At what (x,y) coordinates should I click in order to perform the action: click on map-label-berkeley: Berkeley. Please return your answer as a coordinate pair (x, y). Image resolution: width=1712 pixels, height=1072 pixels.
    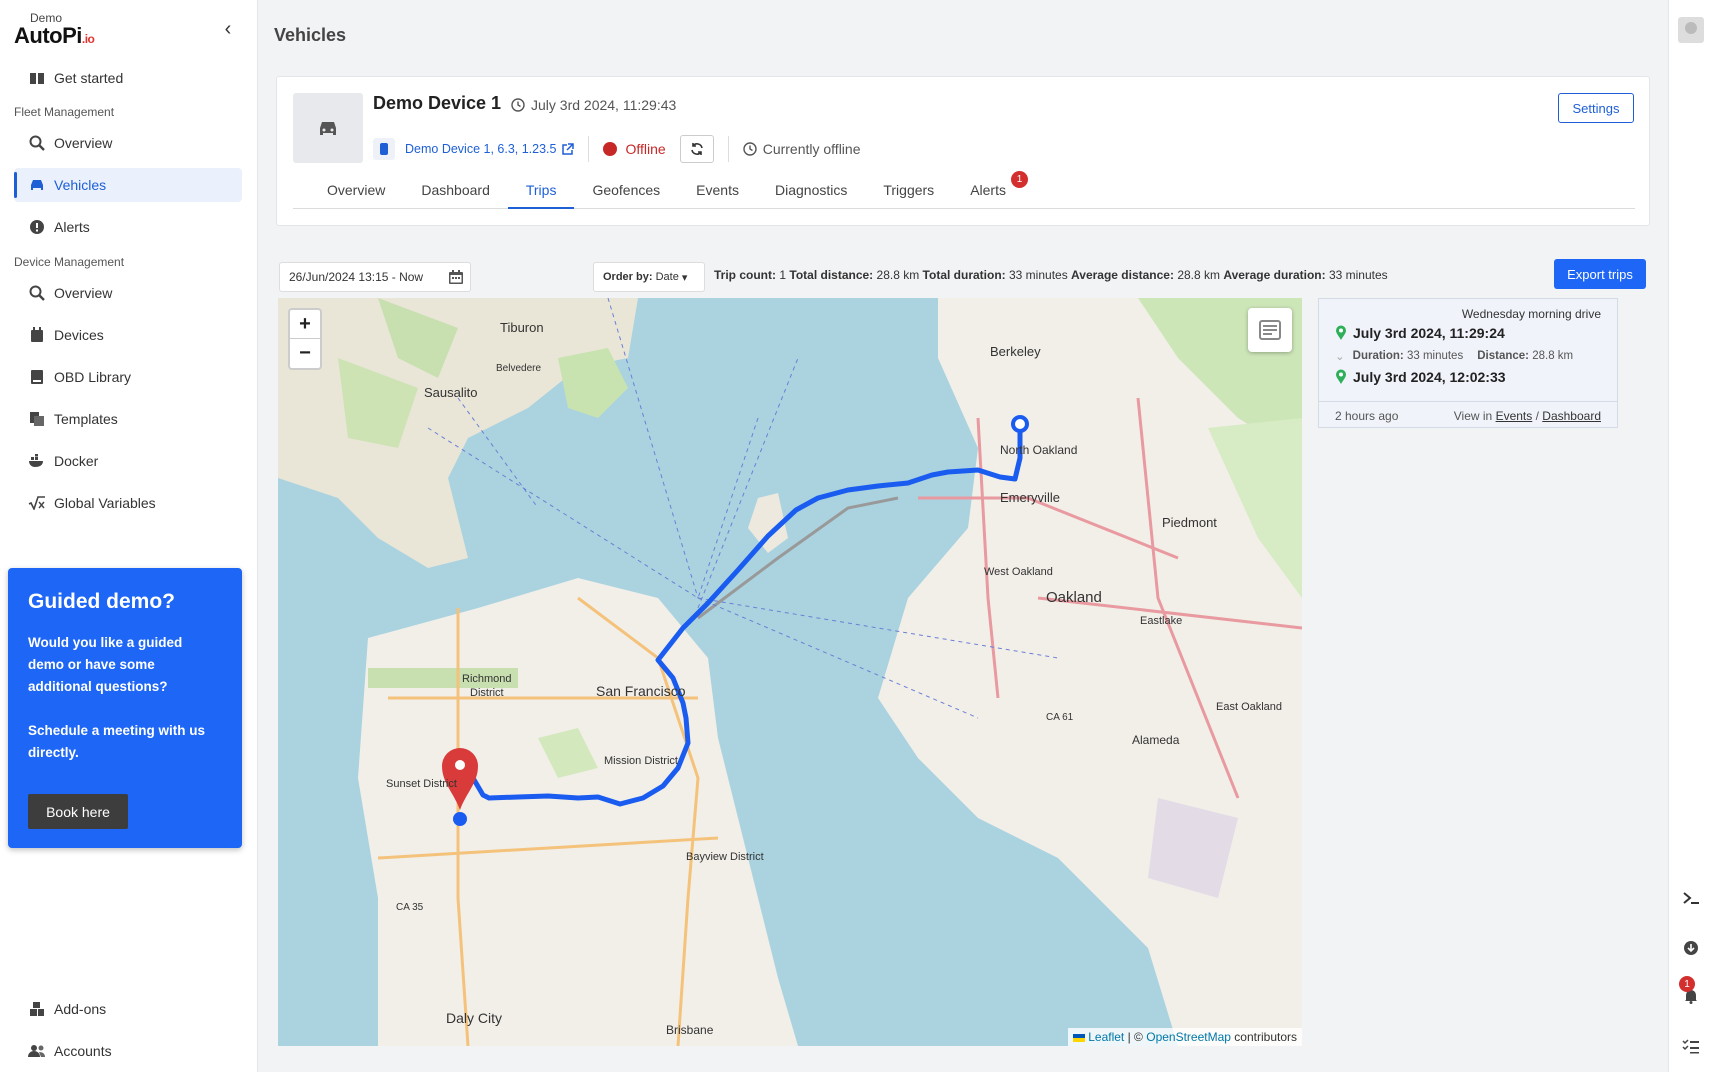
    Looking at the image, I should click on (1015, 351).